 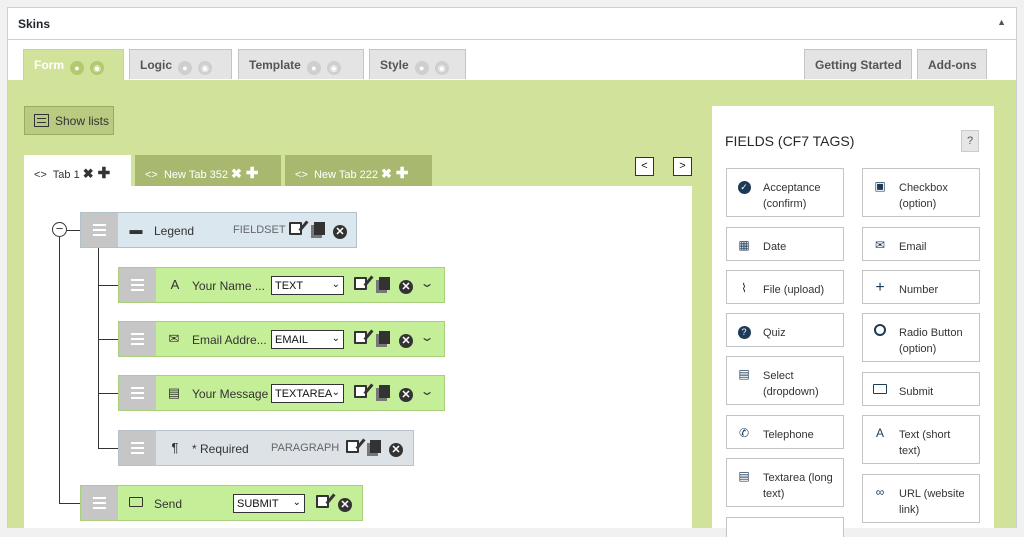 What do you see at coordinates (785, 432) in the screenshot?
I see `field-telephone: ✆ Telephone` at bounding box center [785, 432].